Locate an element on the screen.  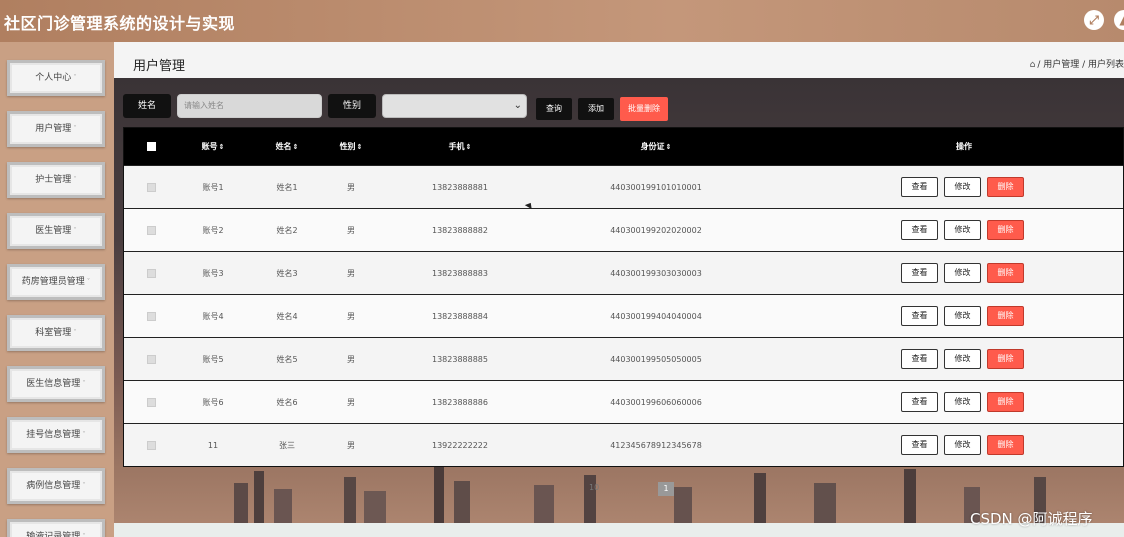
col-actions: 操作 is located at coordinates (964, 146).